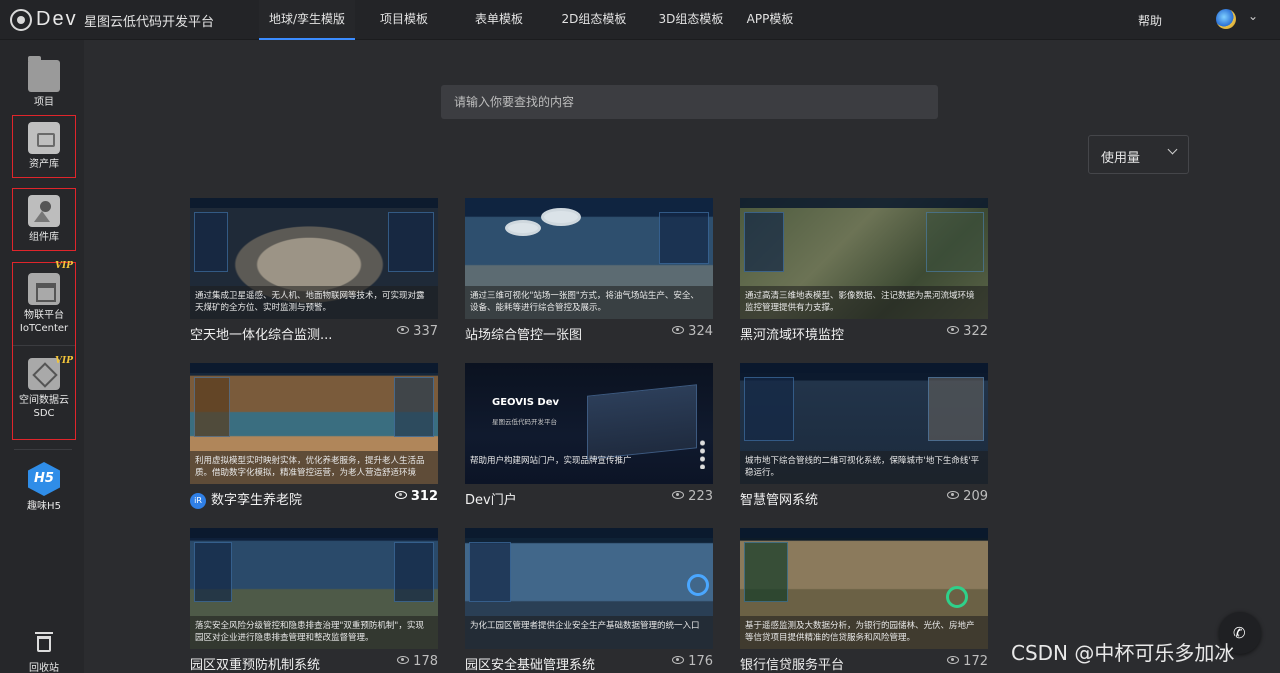  Describe the element at coordinates (44, 400) in the screenshot. I see `sdc-label-cn: 空间数据云` at that location.